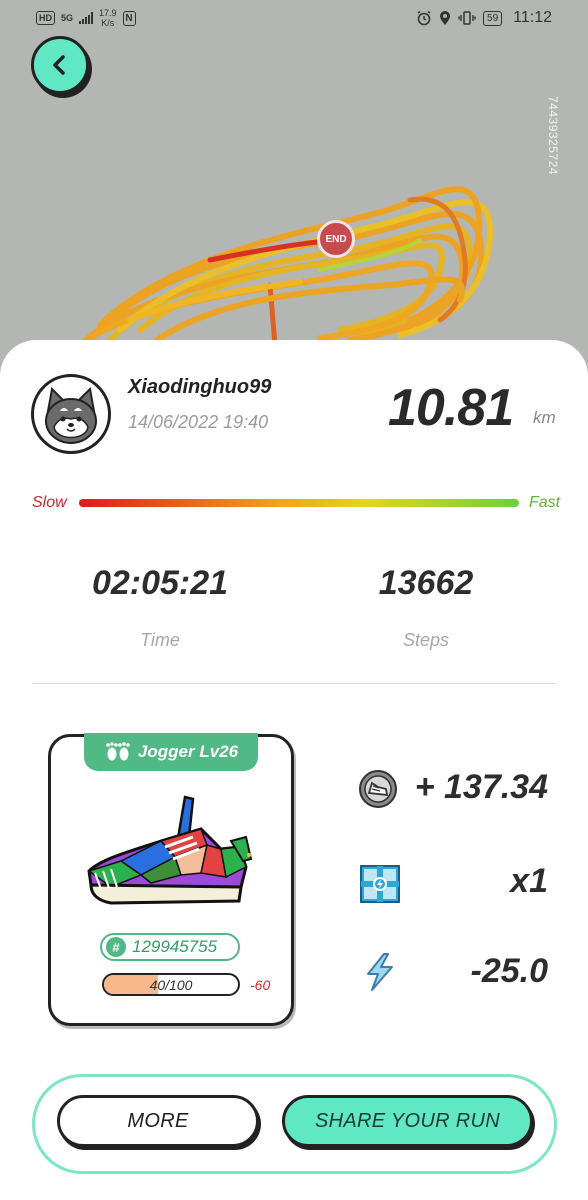  I want to click on speed-fast-label: Fast, so click(545, 502).